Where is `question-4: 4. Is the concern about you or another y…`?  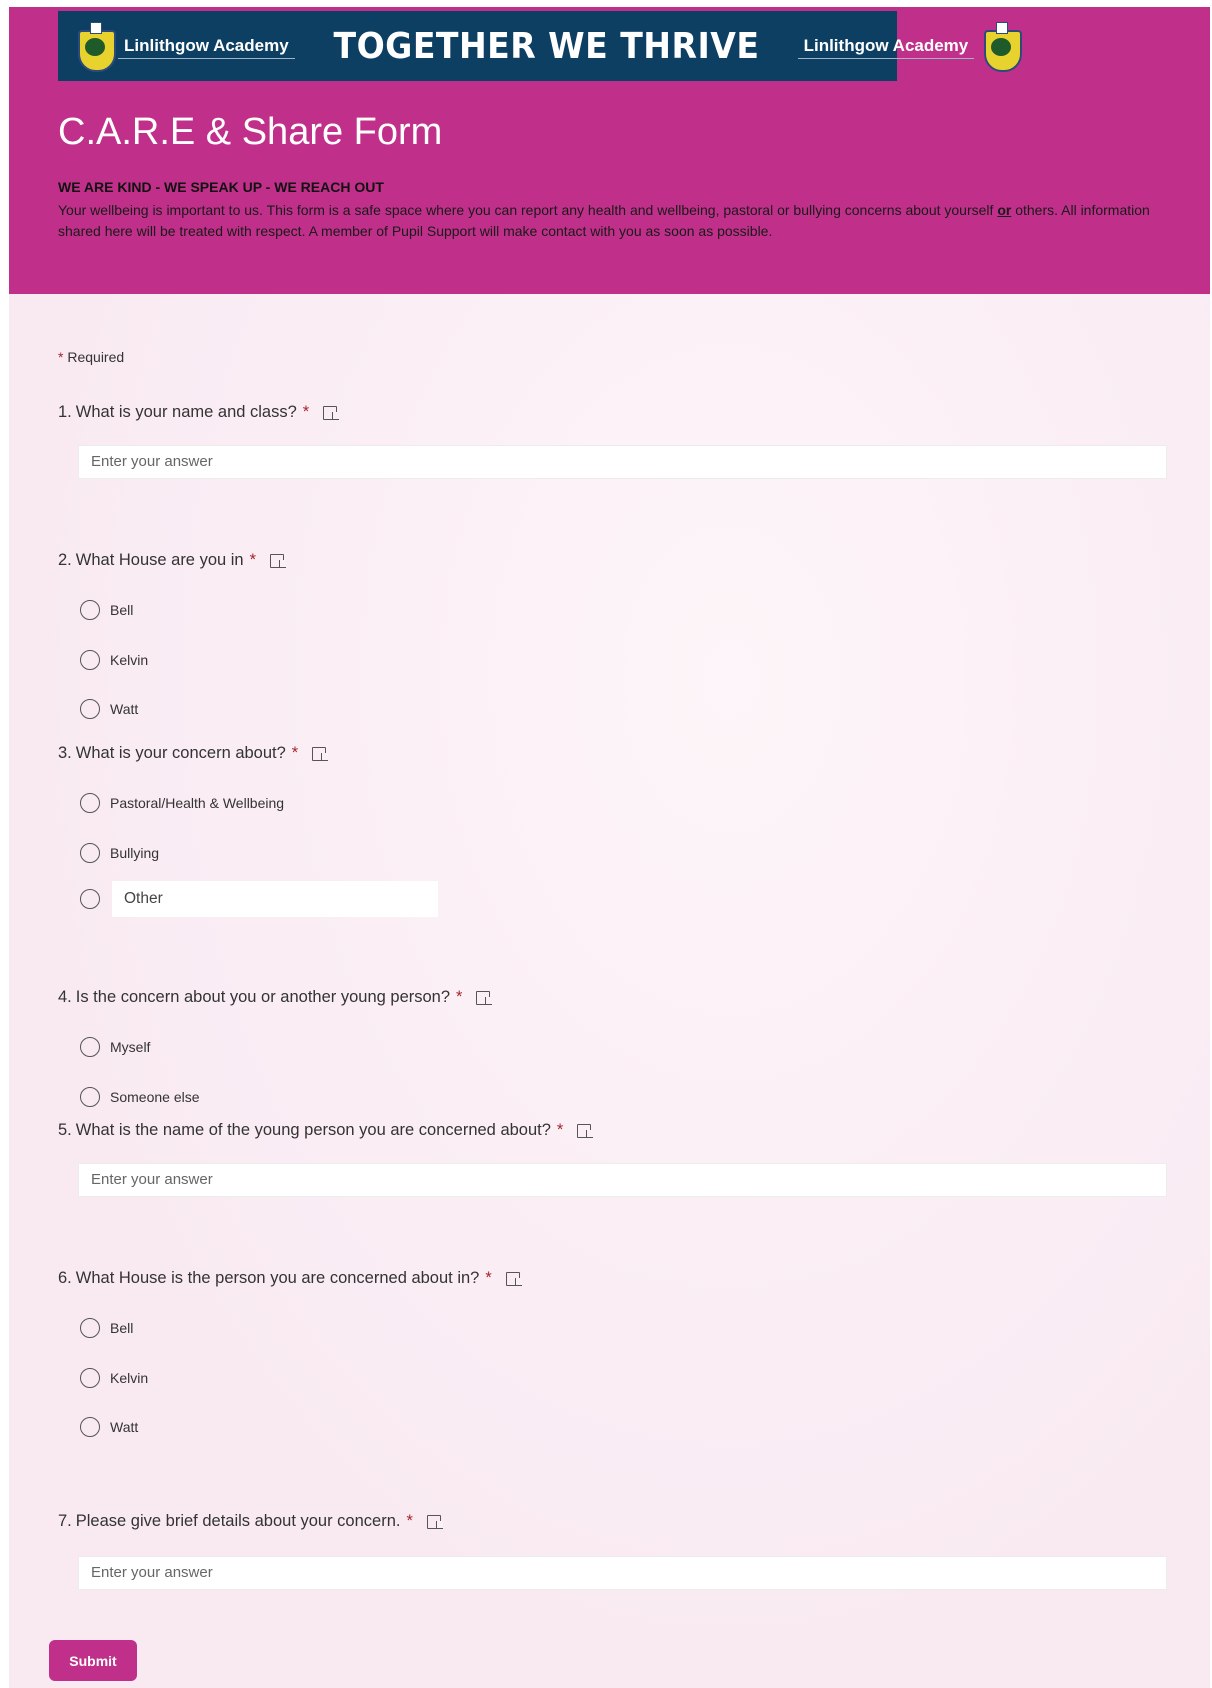 question-4: 4. Is the concern about you or another y… is located at coordinates (275, 997).